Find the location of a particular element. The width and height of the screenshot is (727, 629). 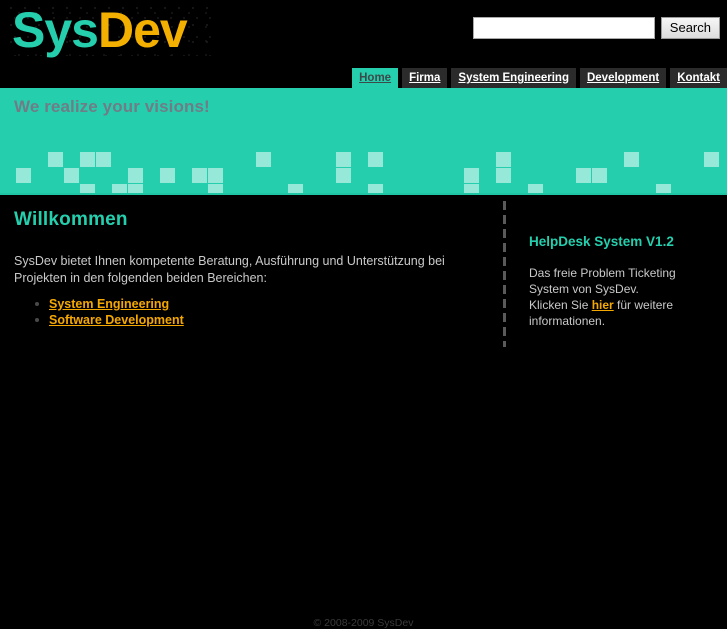

sidebar-text-before-link: Klicken Sie is located at coordinates (560, 305).